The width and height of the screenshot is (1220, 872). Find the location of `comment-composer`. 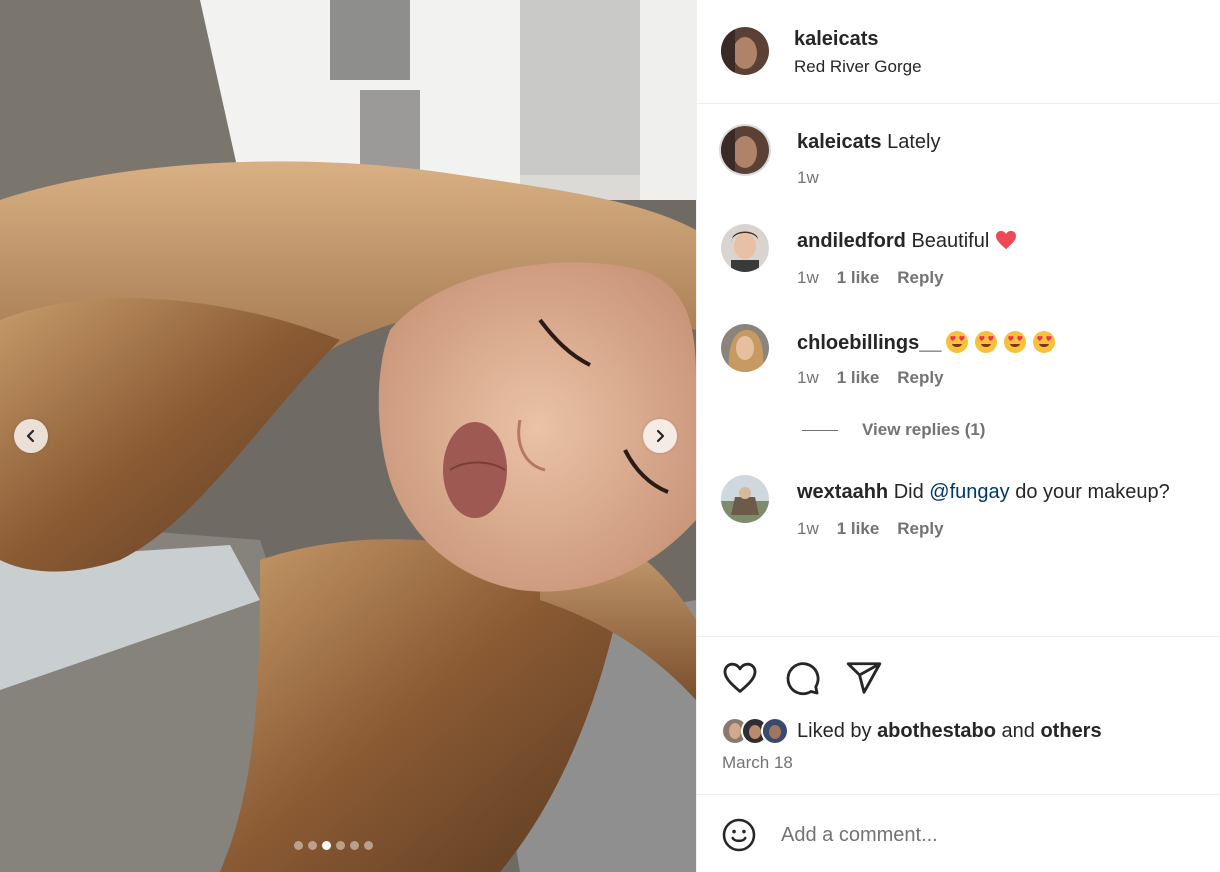

comment-composer is located at coordinates (958, 833).